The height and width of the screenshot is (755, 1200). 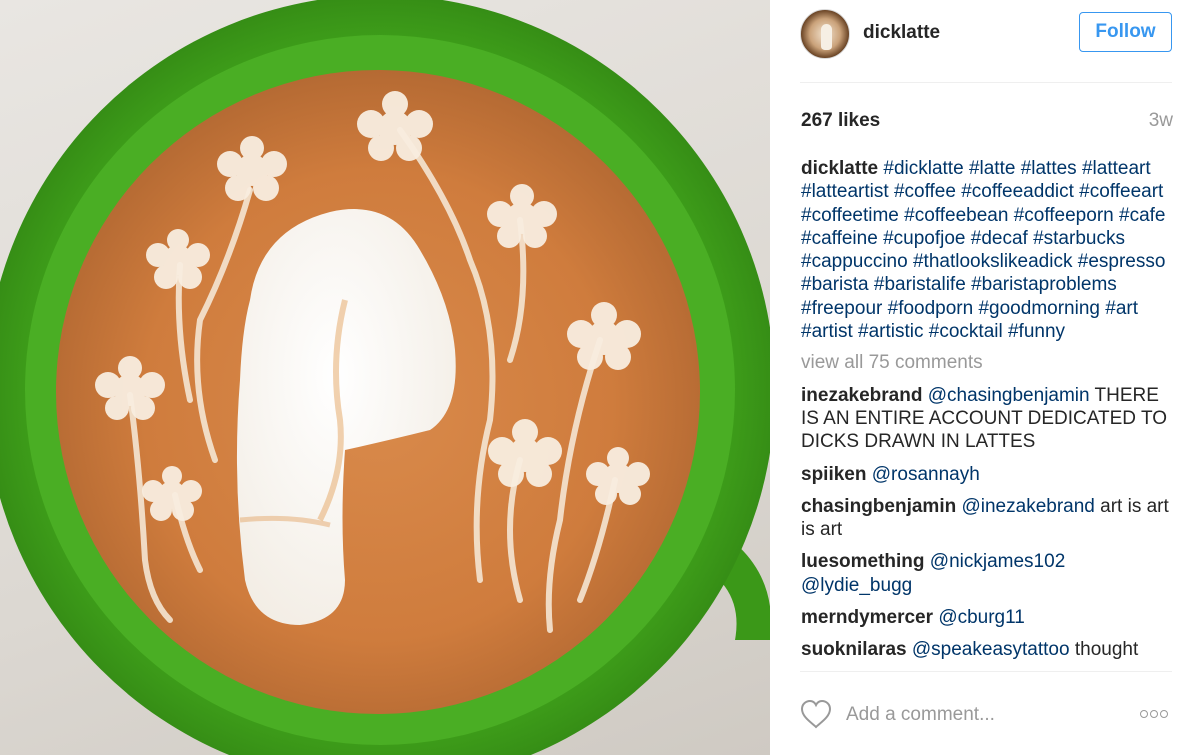 What do you see at coordinates (845, 191) in the screenshot?
I see `hashtag-link: #latteartist` at bounding box center [845, 191].